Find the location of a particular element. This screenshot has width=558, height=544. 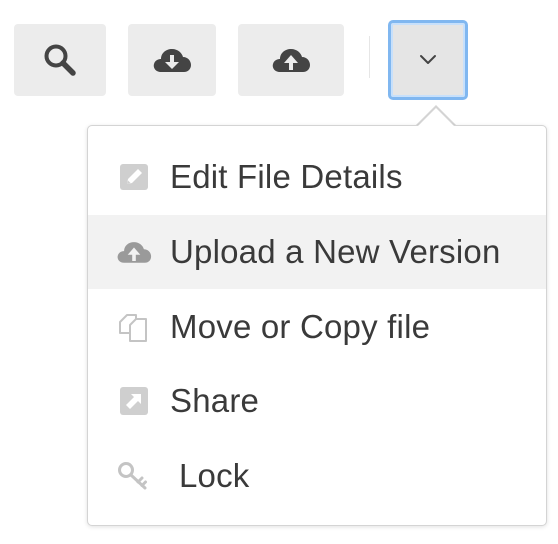

more-actions-dropdown-button is located at coordinates (428, 60).